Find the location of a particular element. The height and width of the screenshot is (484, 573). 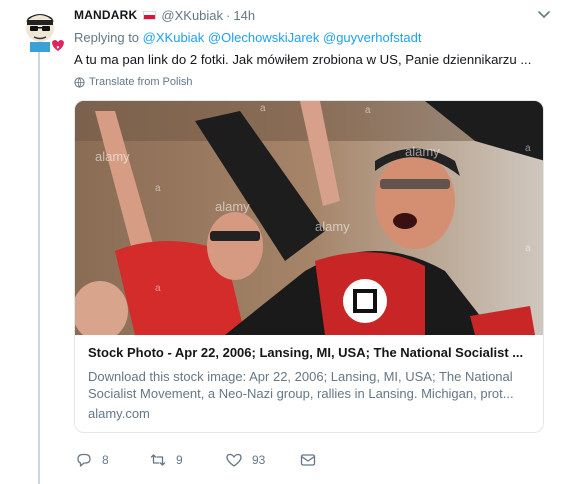

timestamp: 14h is located at coordinates (244, 15).